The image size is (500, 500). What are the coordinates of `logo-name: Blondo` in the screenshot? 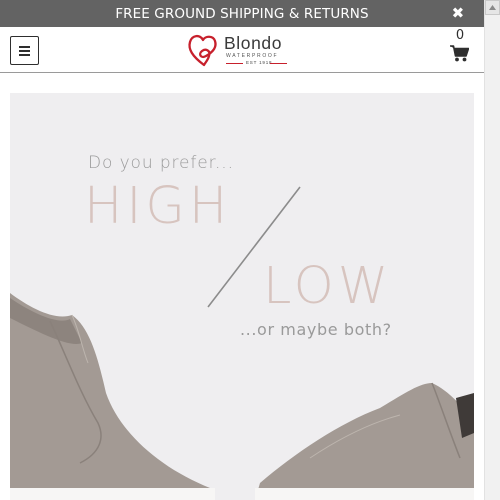 It's located at (253, 43).